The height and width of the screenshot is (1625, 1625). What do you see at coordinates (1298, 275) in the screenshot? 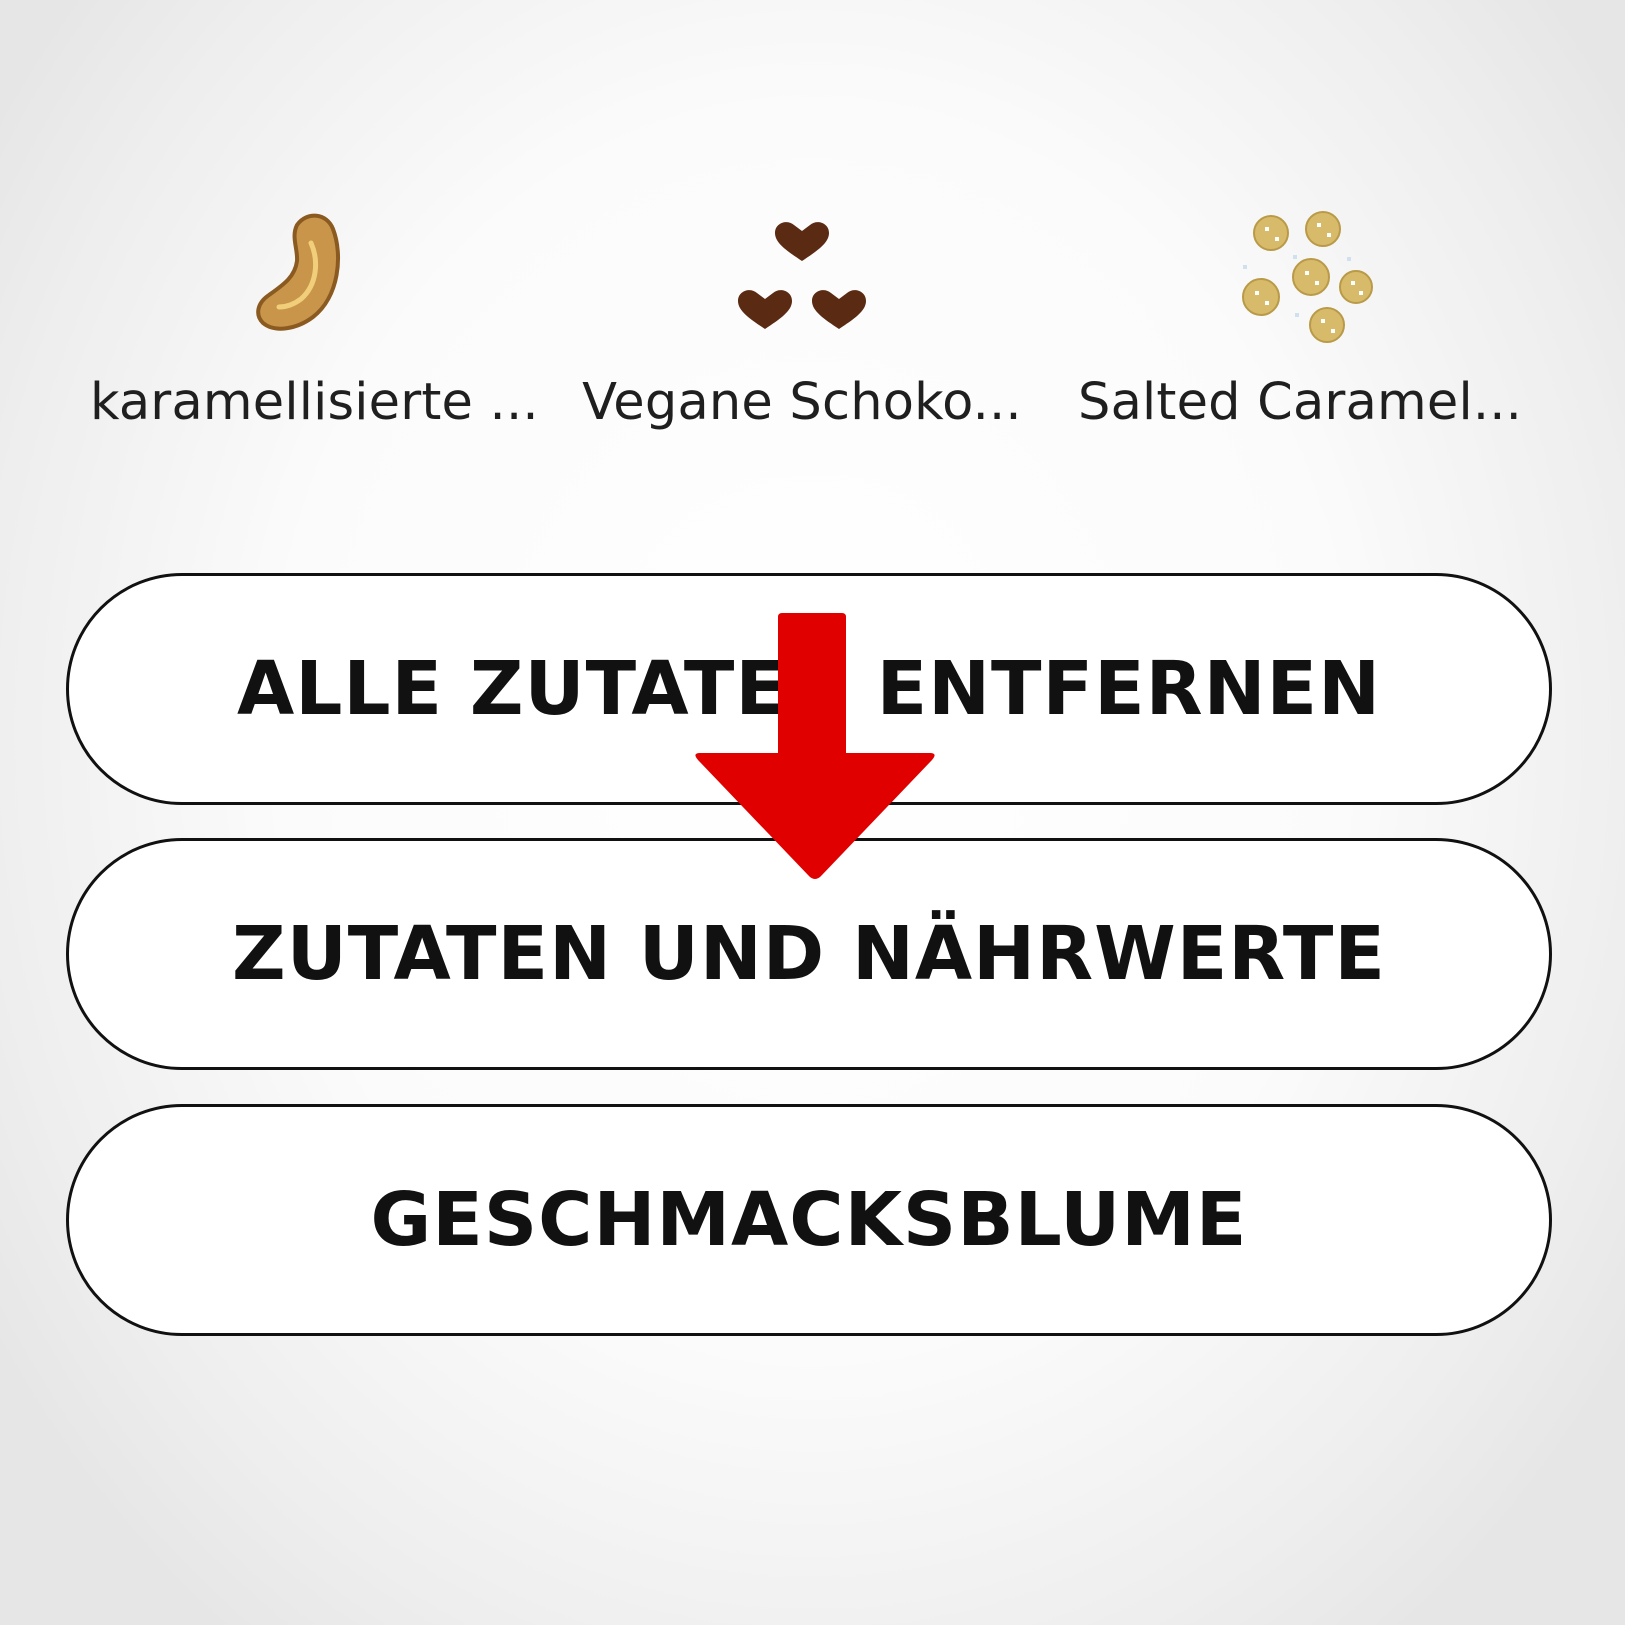
I see `caramel-crumbles-icon` at bounding box center [1298, 275].